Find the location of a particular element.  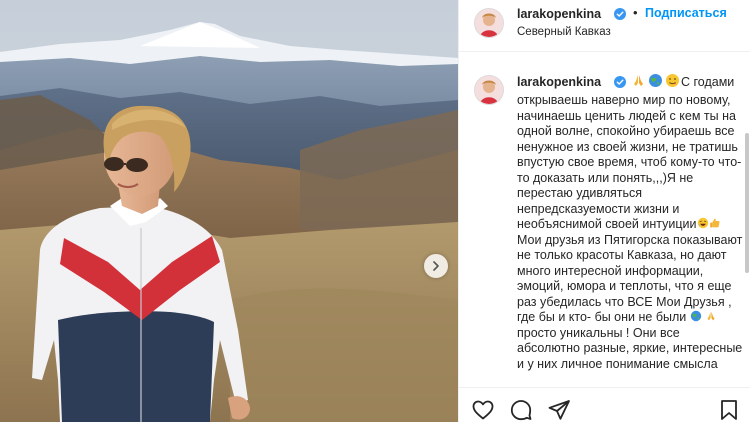

caption-lead-text: С годами is located at coordinates (708, 82).